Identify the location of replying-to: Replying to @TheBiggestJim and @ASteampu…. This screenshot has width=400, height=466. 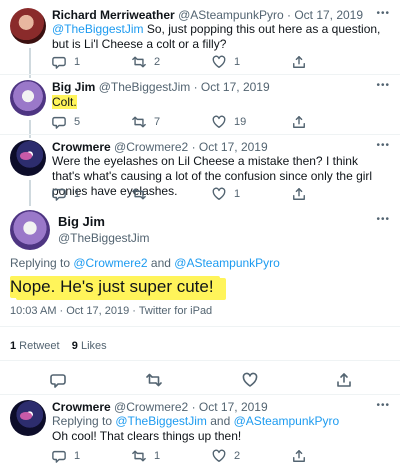
(195, 421).